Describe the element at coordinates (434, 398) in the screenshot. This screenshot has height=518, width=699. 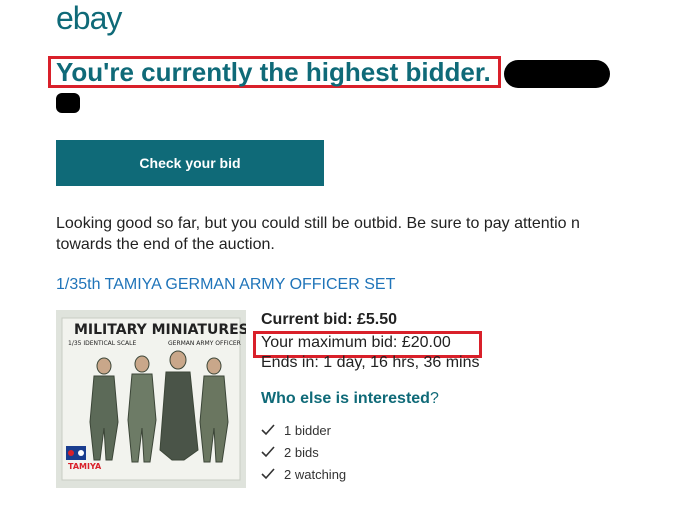
I see `interest-heading-suffix: ?` at that location.